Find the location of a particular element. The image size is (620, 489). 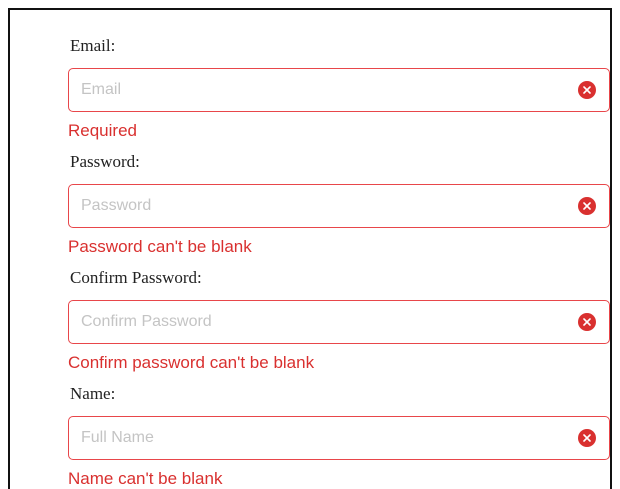

name-input-wrapper is located at coordinates (339, 438).